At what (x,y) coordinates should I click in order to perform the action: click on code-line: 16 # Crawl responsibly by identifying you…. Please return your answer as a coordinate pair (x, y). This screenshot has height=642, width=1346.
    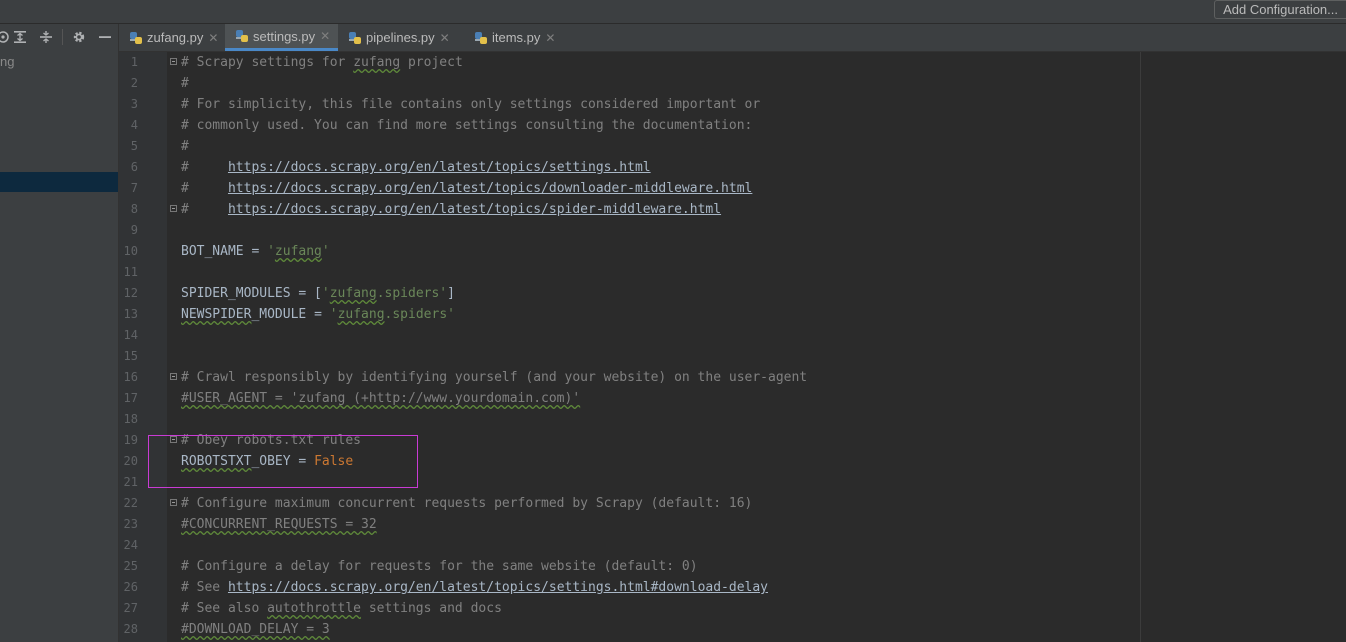
    Looking at the image, I should click on (732, 377).